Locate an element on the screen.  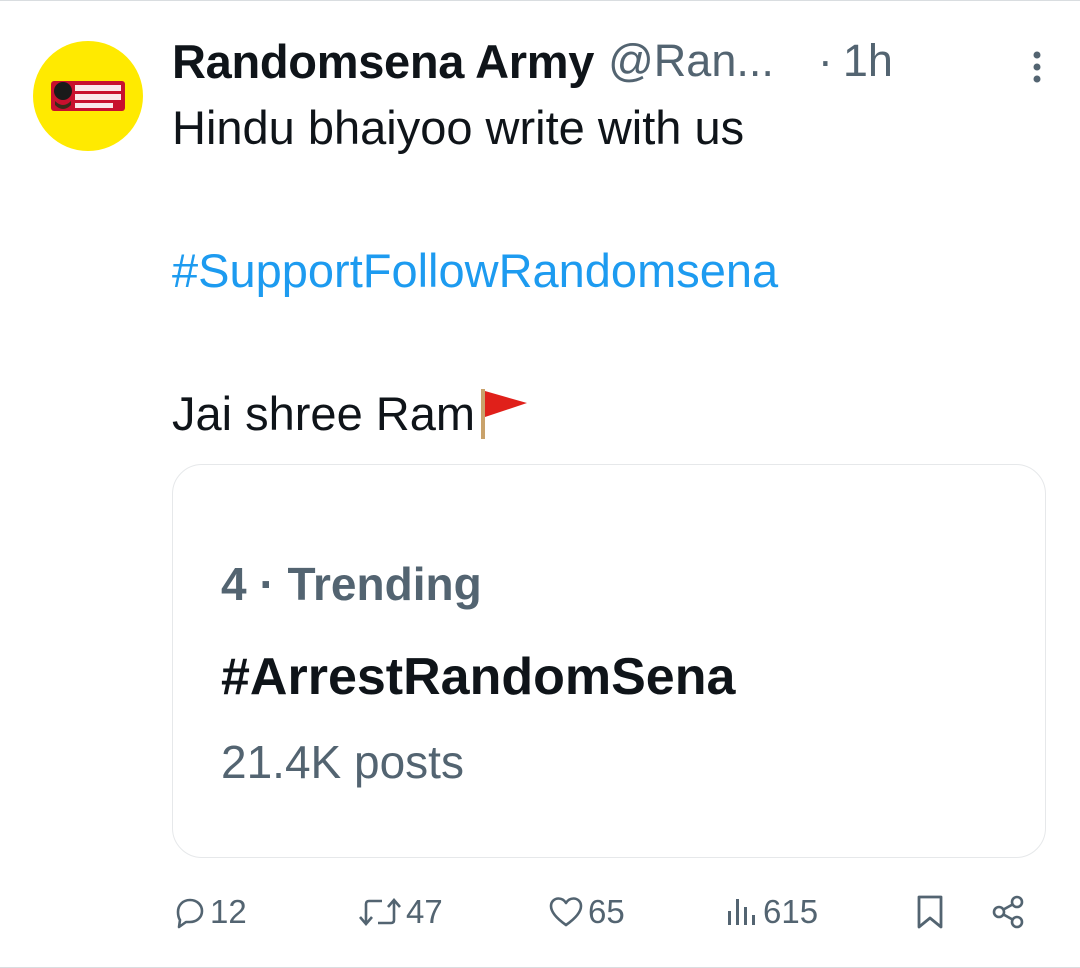
timestamp: 1h is located at coordinates (868, 61).